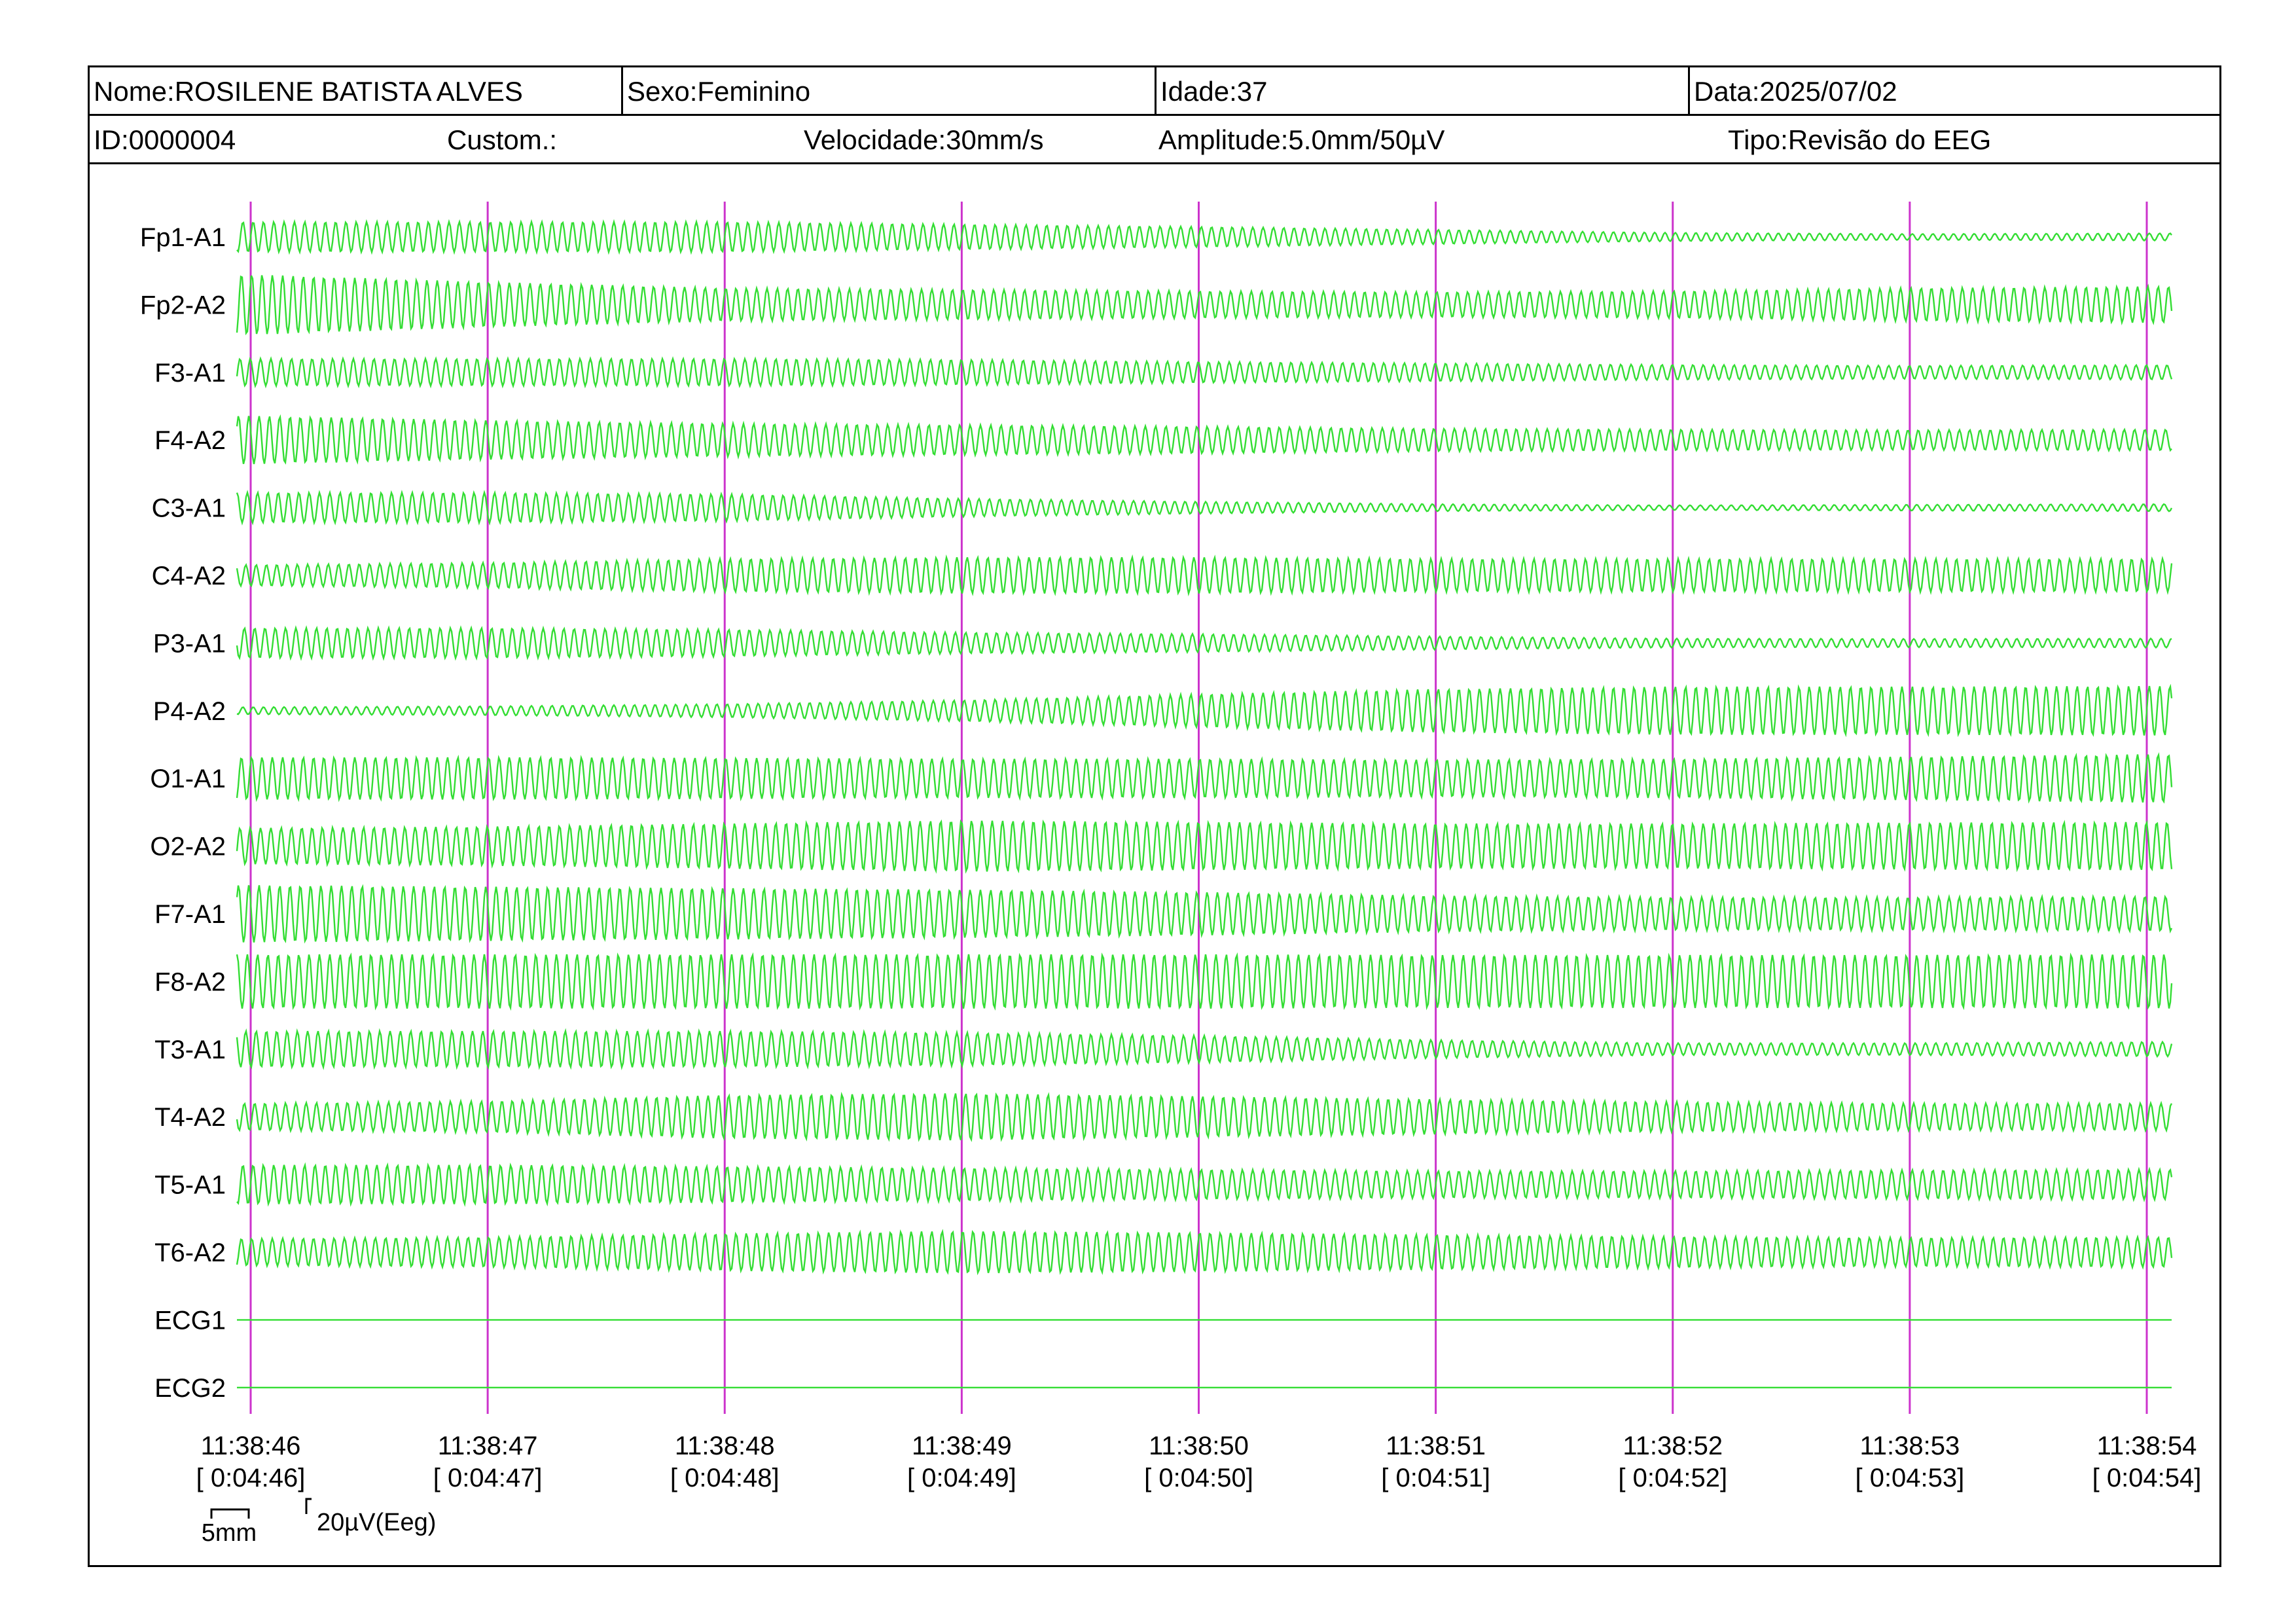 The width and height of the screenshot is (2296, 1624). What do you see at coordinates (1204, 373) in the screenshot?
I see `eeg-trace-f3-a1` at bounding box center [1204, 373].